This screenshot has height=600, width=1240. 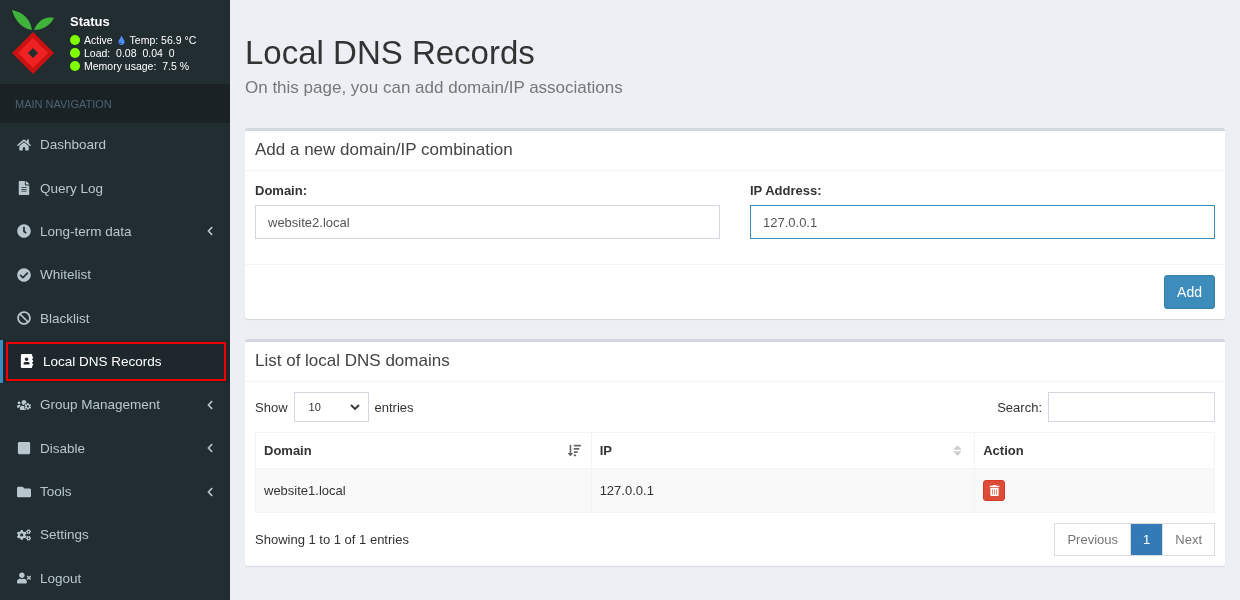 What do you see at coordinates (783, 450) in the screenshot?
I see `column-header: IP` at bounding box center [783, 450].